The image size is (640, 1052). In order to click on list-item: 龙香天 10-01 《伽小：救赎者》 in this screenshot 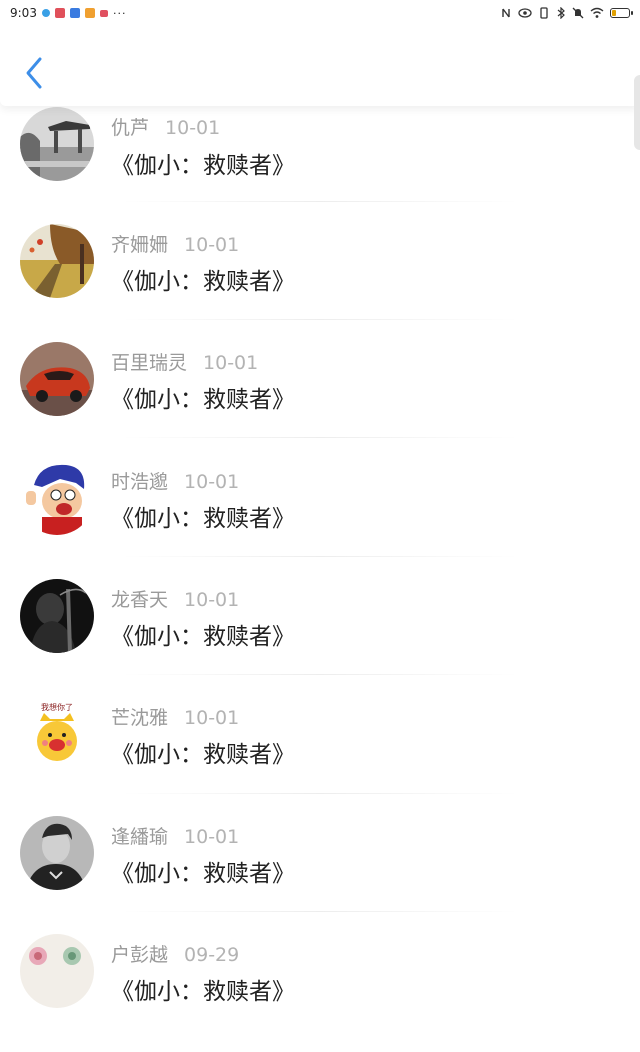, I will do `click(320, 638)`.